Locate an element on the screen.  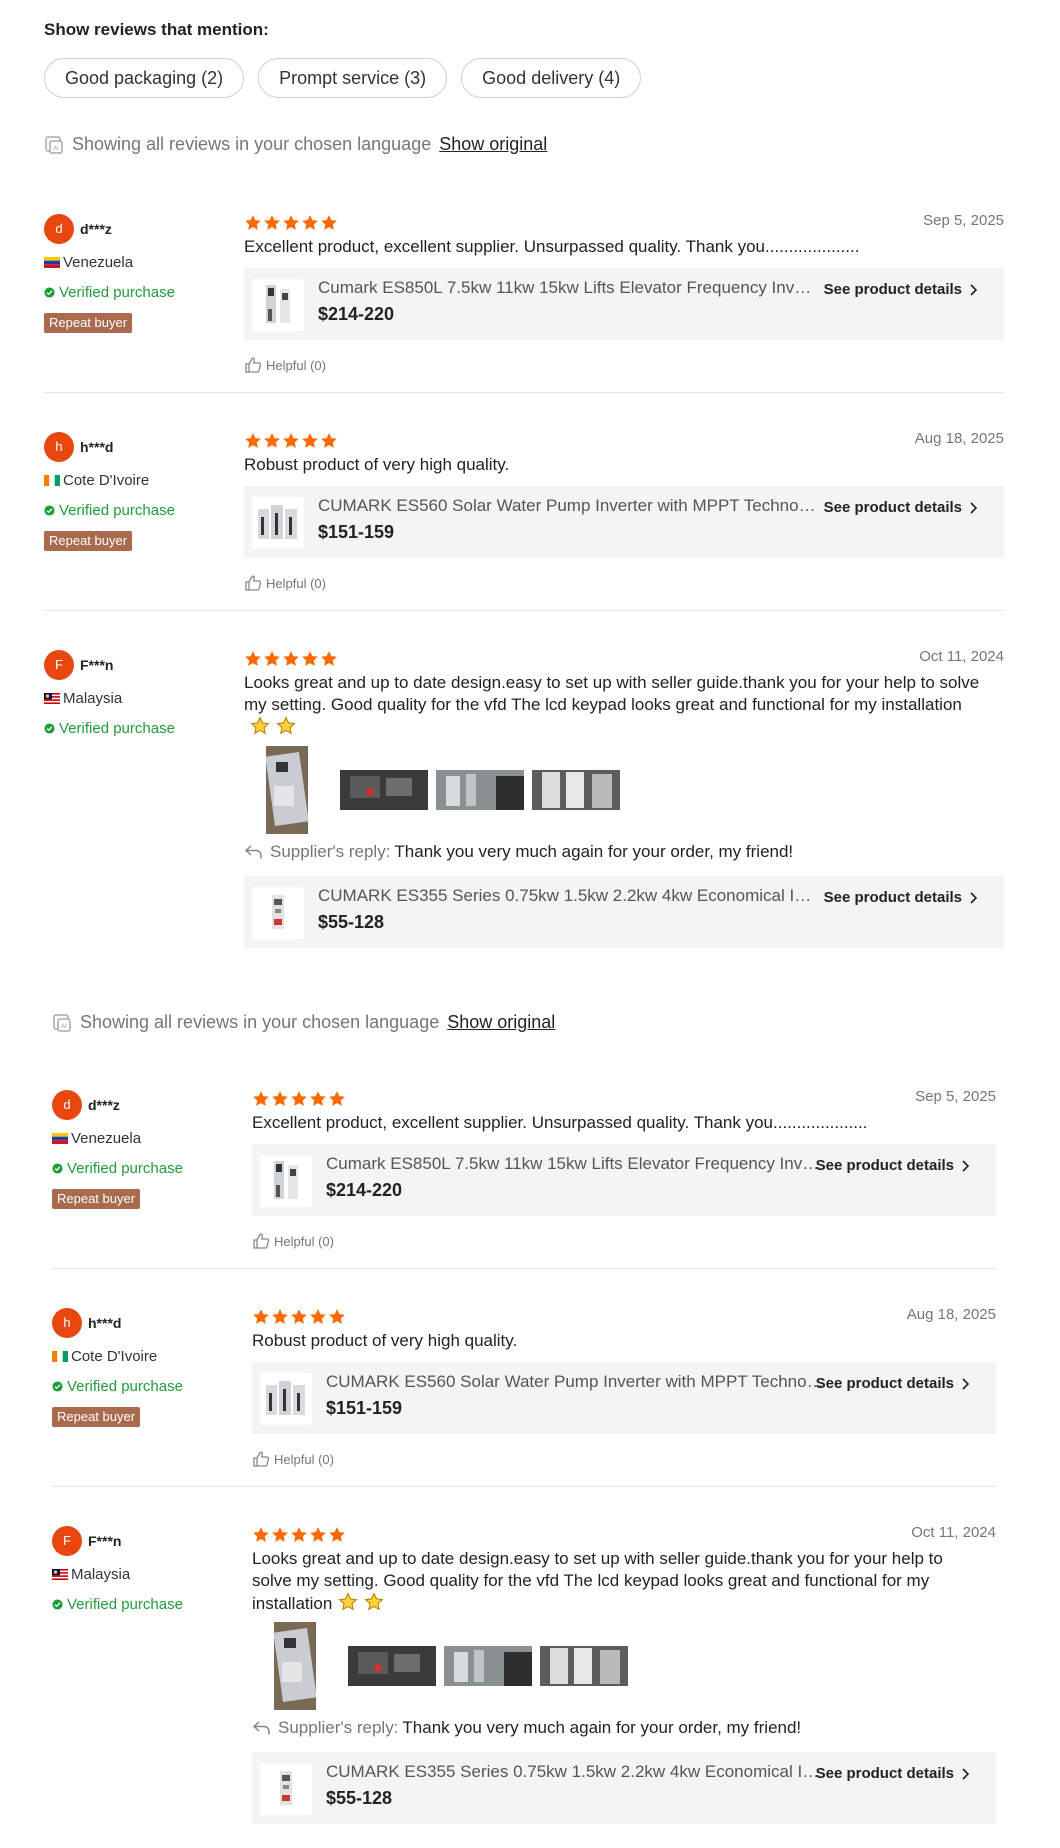
thumbs-up-icon is located at coordinates (253, 583).